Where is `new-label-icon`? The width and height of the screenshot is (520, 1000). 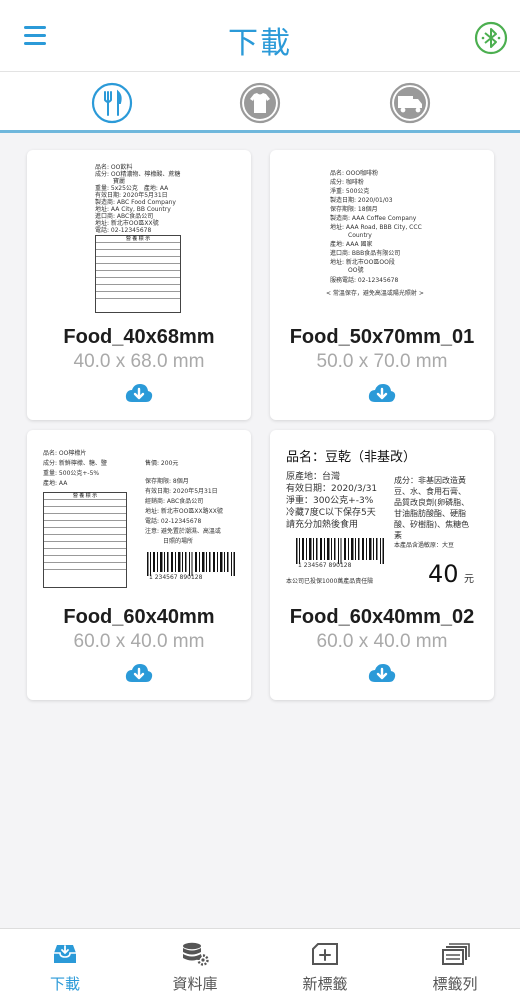
new-label-icon is located at coordinates (325, 954).